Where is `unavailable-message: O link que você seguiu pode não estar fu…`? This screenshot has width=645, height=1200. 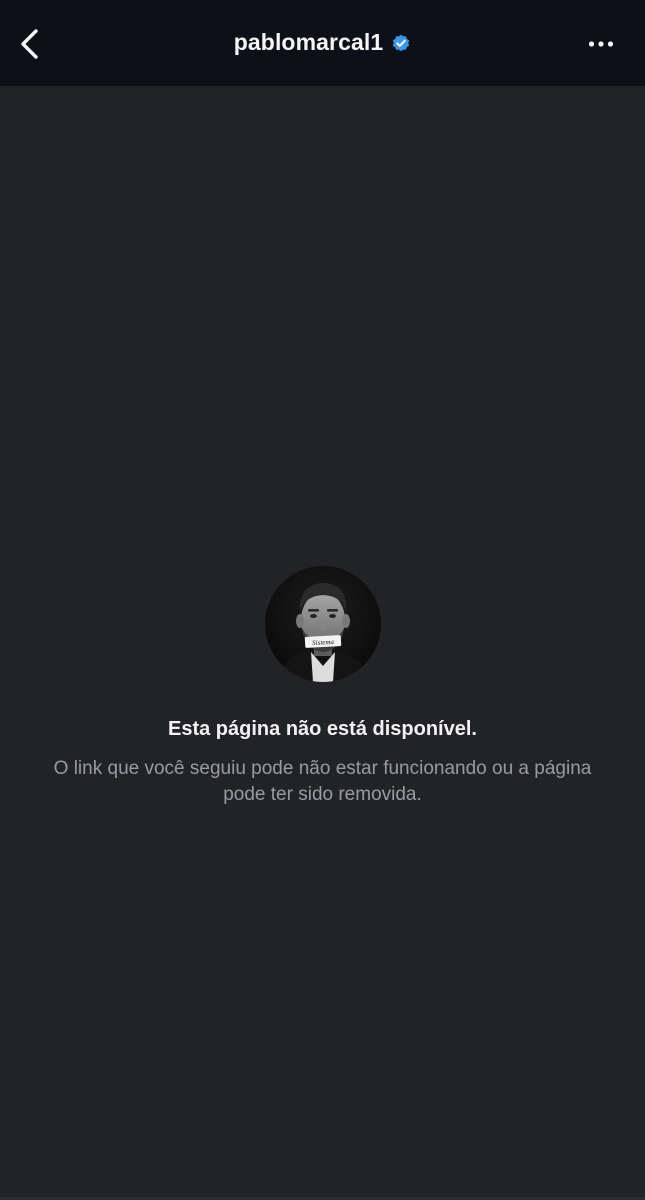 unavailable-message: O link que você seguiu pode não estar fu… is located at coordinates (322, 781).